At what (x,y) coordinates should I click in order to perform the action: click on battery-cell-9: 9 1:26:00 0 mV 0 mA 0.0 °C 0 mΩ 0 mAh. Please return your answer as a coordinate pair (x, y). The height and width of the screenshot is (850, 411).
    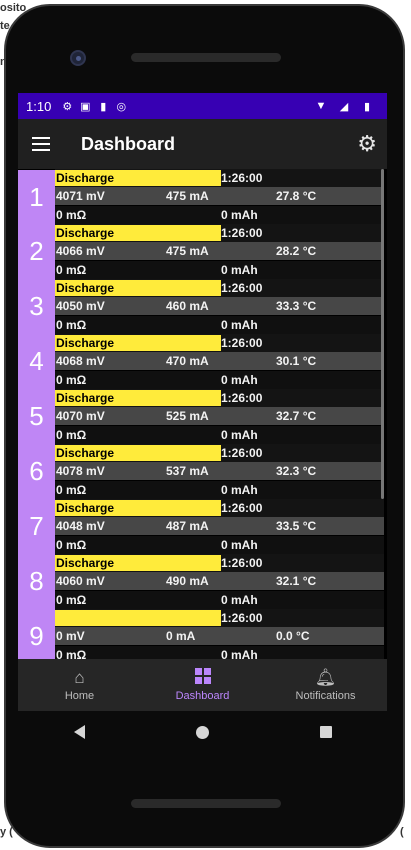
    Looking at the image, I should click on (201, 634).